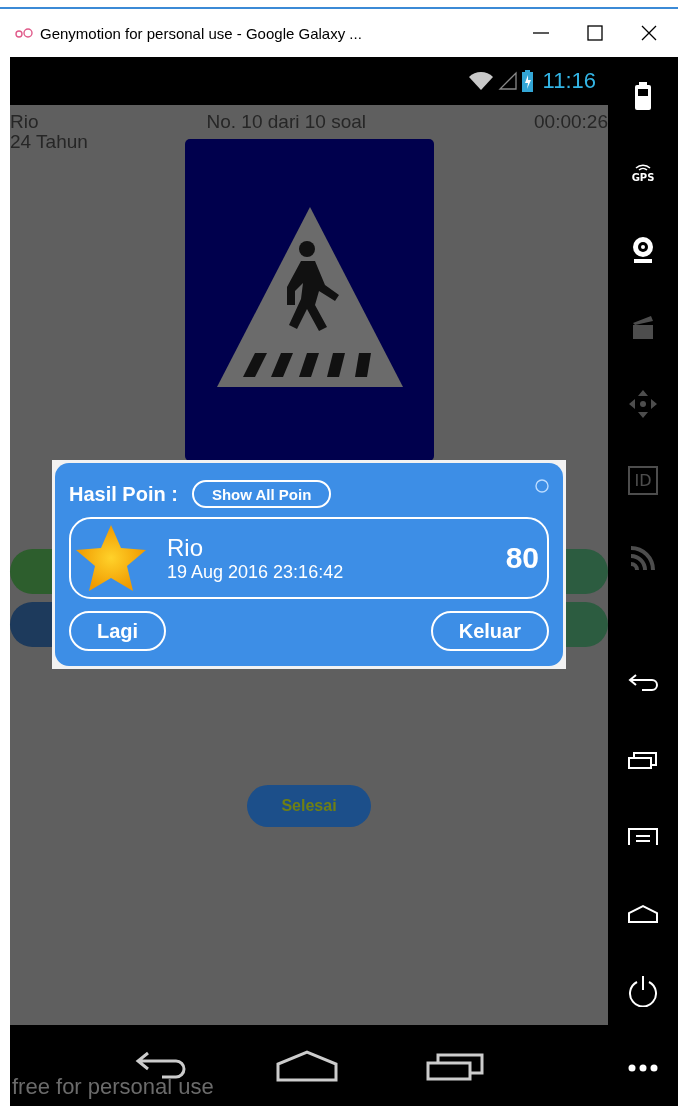  What do you see at coordinates (286, 122) in the screenshot?
I see `question-counter: No. 10 dari 10 soal` at bounding box center [286, 122].